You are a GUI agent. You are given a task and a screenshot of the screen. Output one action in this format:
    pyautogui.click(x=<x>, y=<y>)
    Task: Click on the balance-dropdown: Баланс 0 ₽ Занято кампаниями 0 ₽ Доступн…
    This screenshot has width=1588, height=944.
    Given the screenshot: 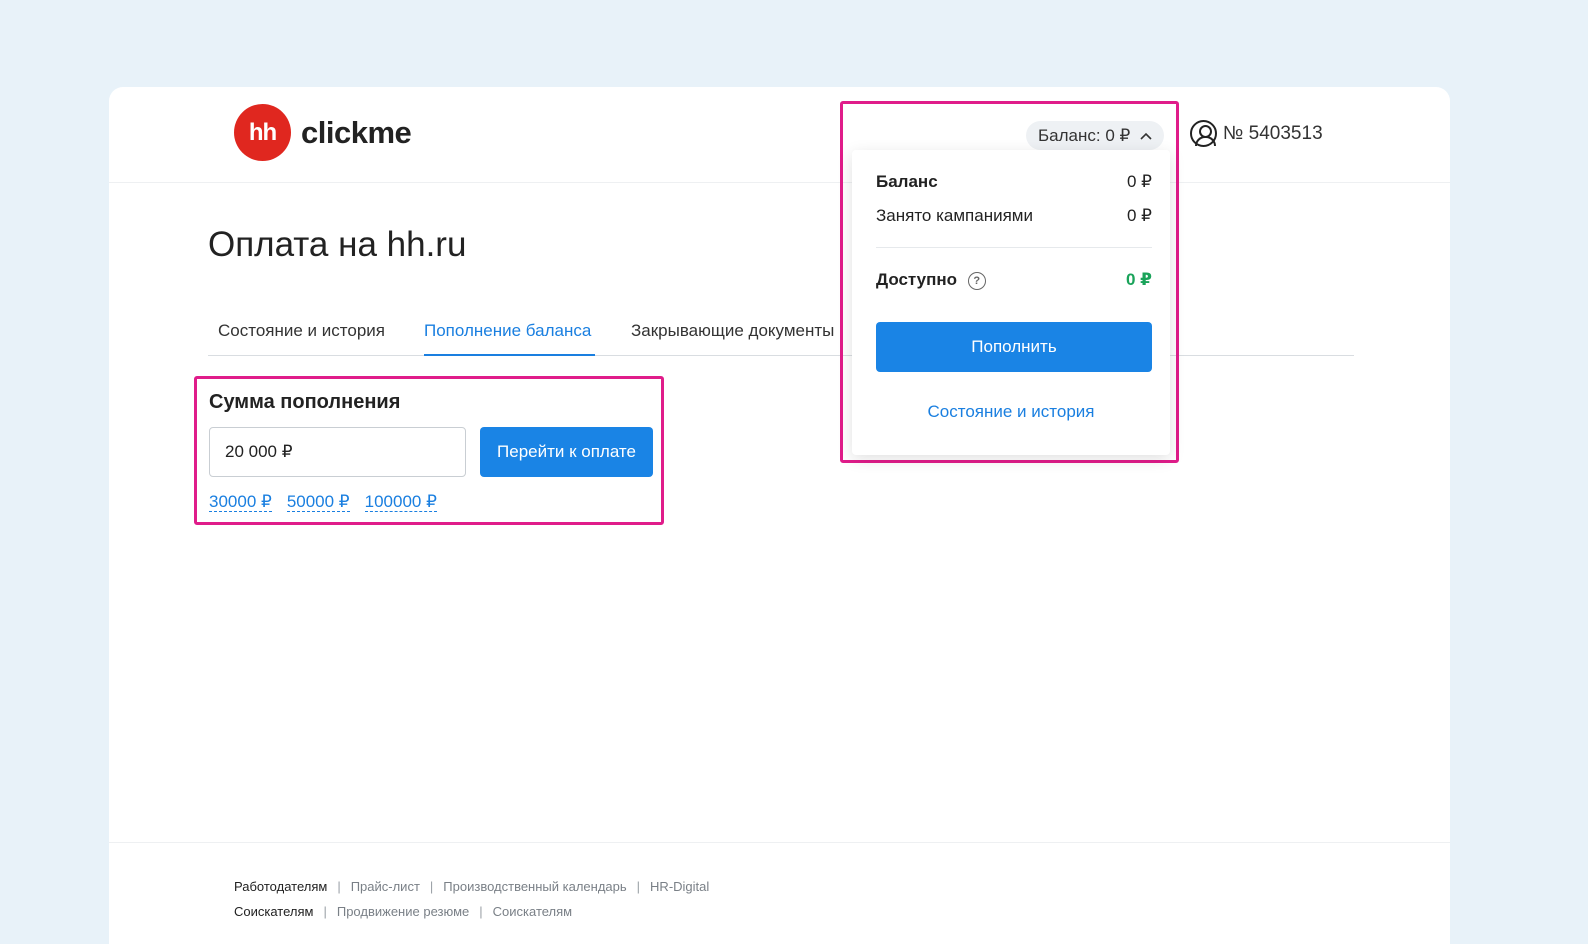 What is the action you would take?
    pyautogui.click(x=1011, y=302)
    